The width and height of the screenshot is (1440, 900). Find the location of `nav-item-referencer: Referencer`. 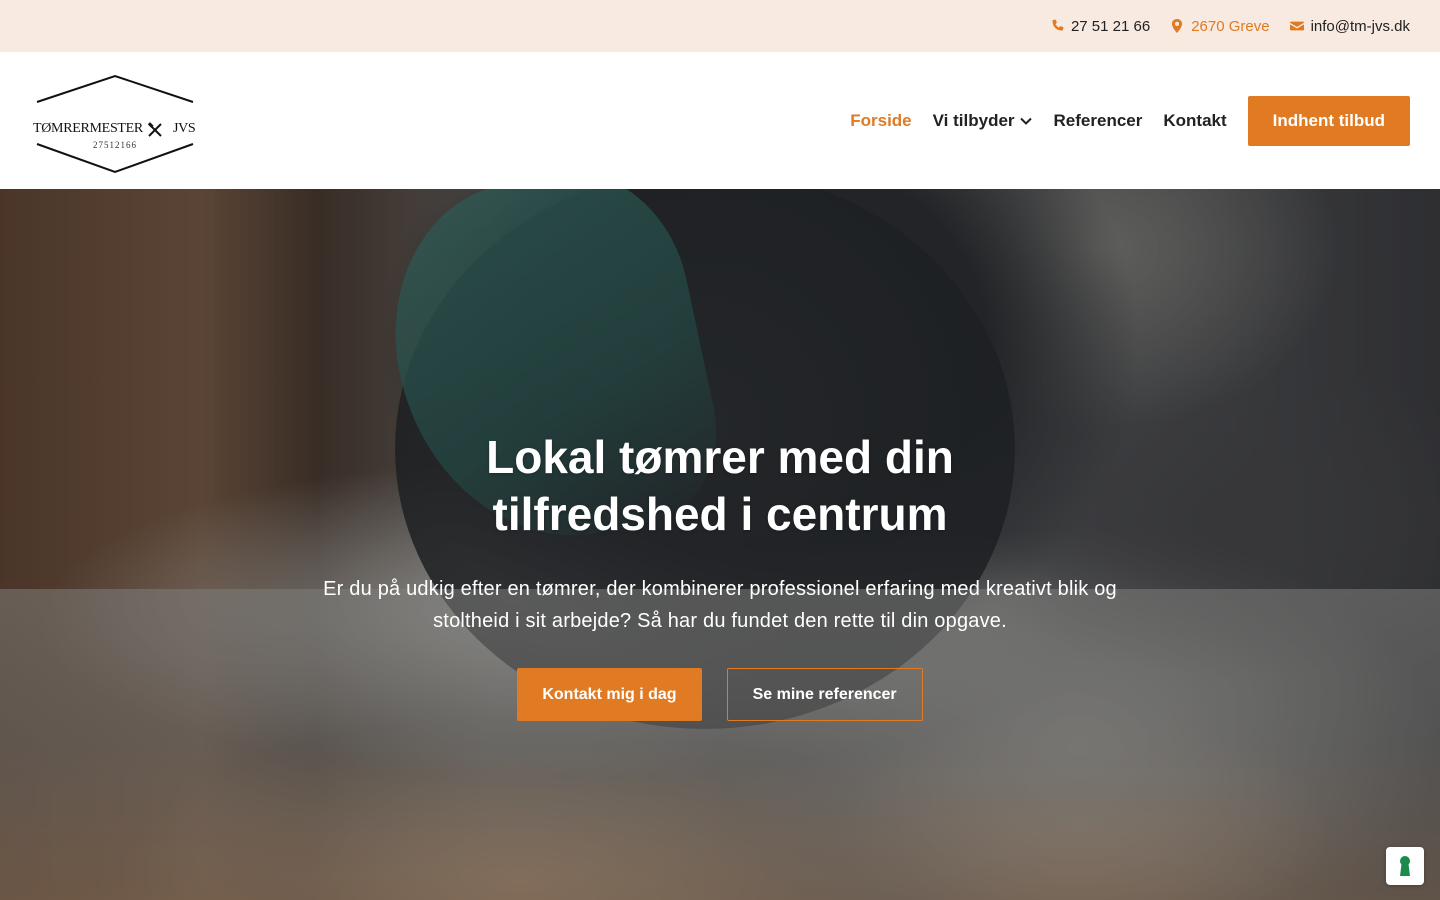

nav-item-referencer: Referencer is located at coordinates (1098, 121).